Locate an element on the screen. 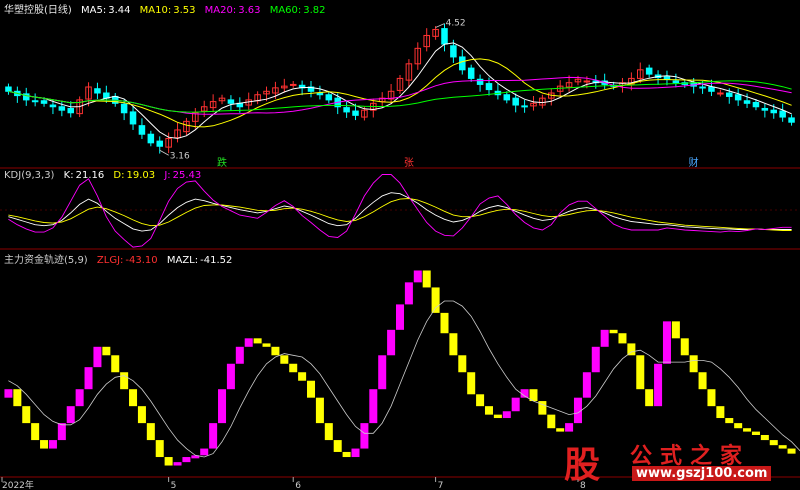 The image size is (800, 490). zlgj-header: 主力资金轨迹(5,9) ZLGJ: -43.10 MAZL: -41.52 is located at coordinates (121, 258).